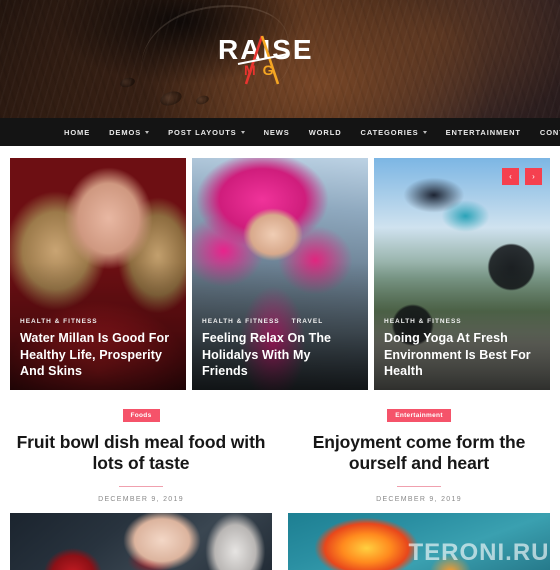  Describe the element at coordinates (419, 415) in the screenshot. I see `post-category-badge: Entertainment` at that location.